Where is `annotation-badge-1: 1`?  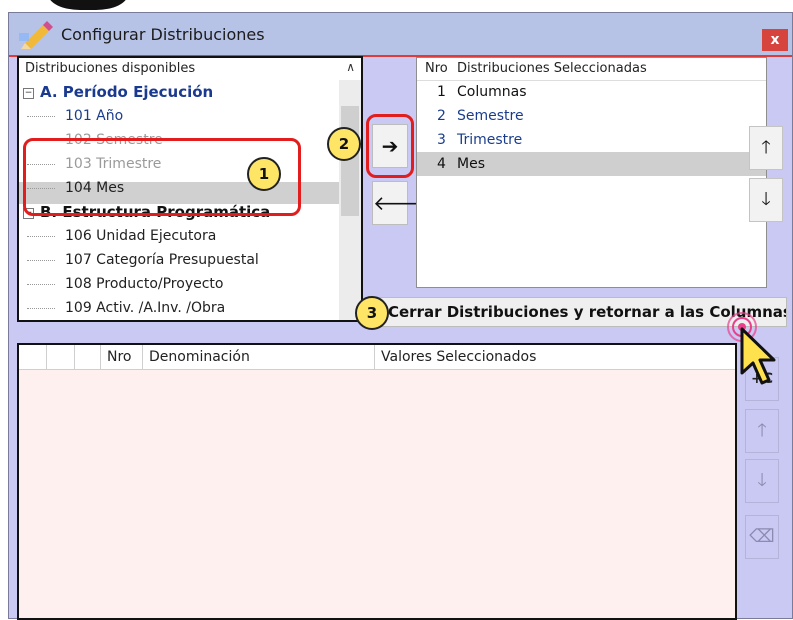
annotation-badge-1: 1 is located at coordinates (264, 174).